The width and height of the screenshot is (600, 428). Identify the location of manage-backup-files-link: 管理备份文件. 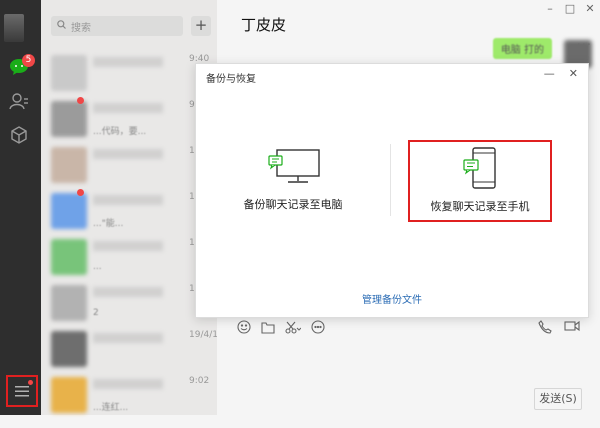
(392, 298).